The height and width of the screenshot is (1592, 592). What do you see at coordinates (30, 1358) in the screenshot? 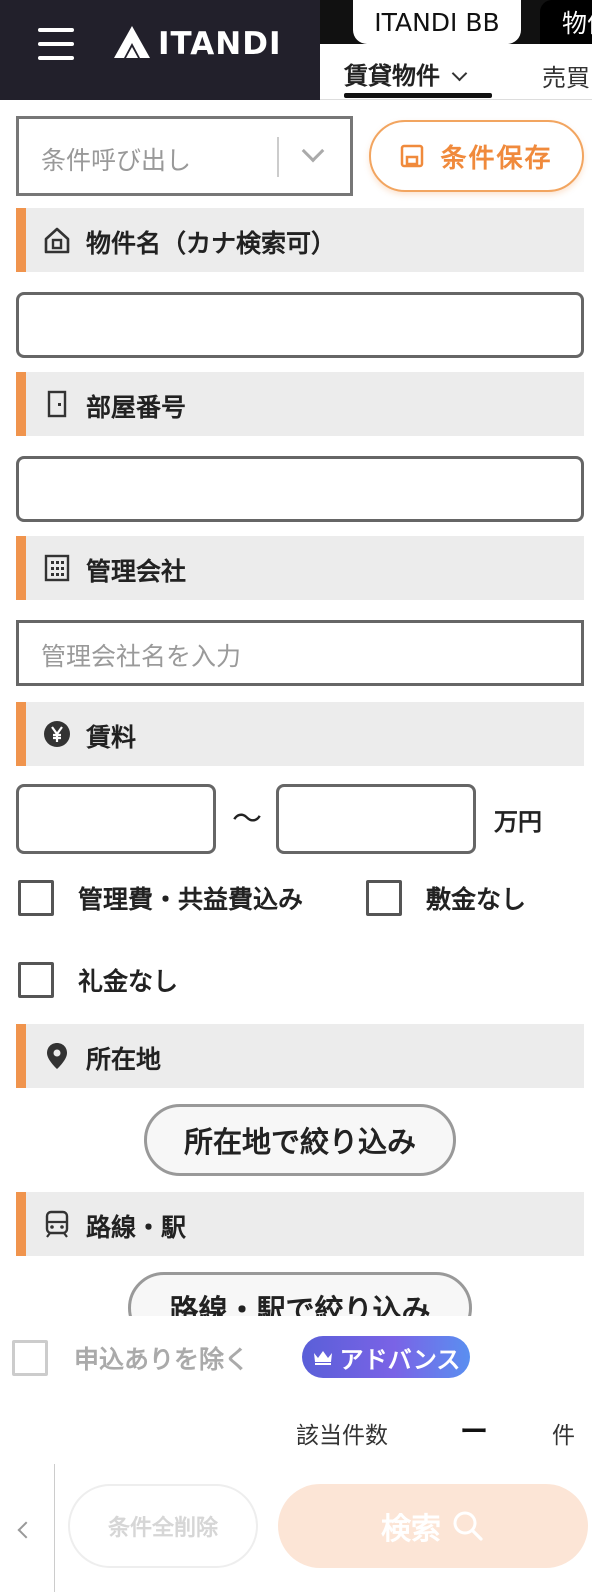
I see `exclude-applied-checkbox` at bounding box center [30, 1358].